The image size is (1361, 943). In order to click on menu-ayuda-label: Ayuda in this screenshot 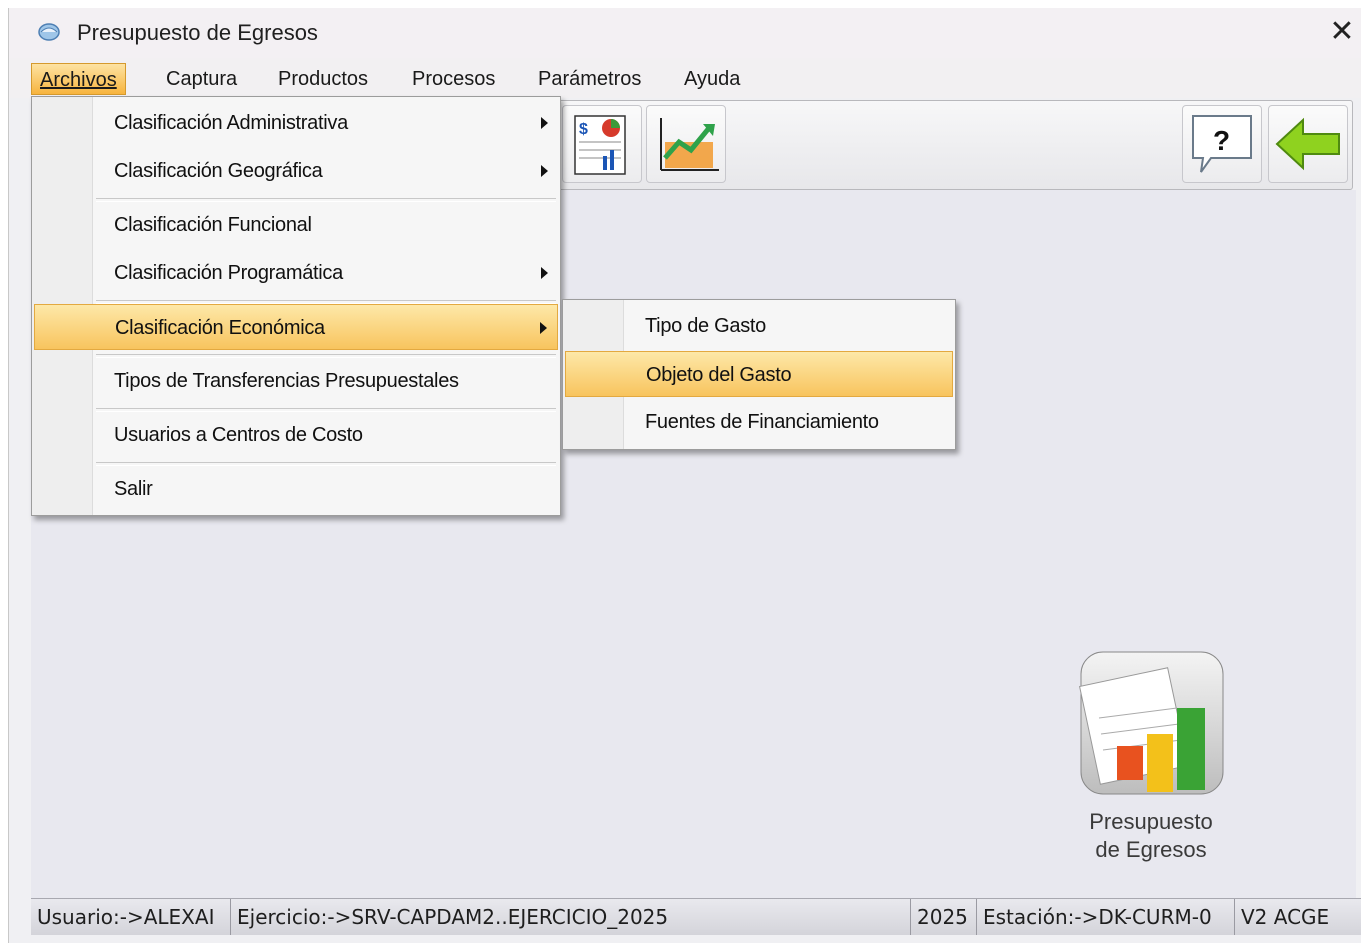, I will do `click(712, 79)`.